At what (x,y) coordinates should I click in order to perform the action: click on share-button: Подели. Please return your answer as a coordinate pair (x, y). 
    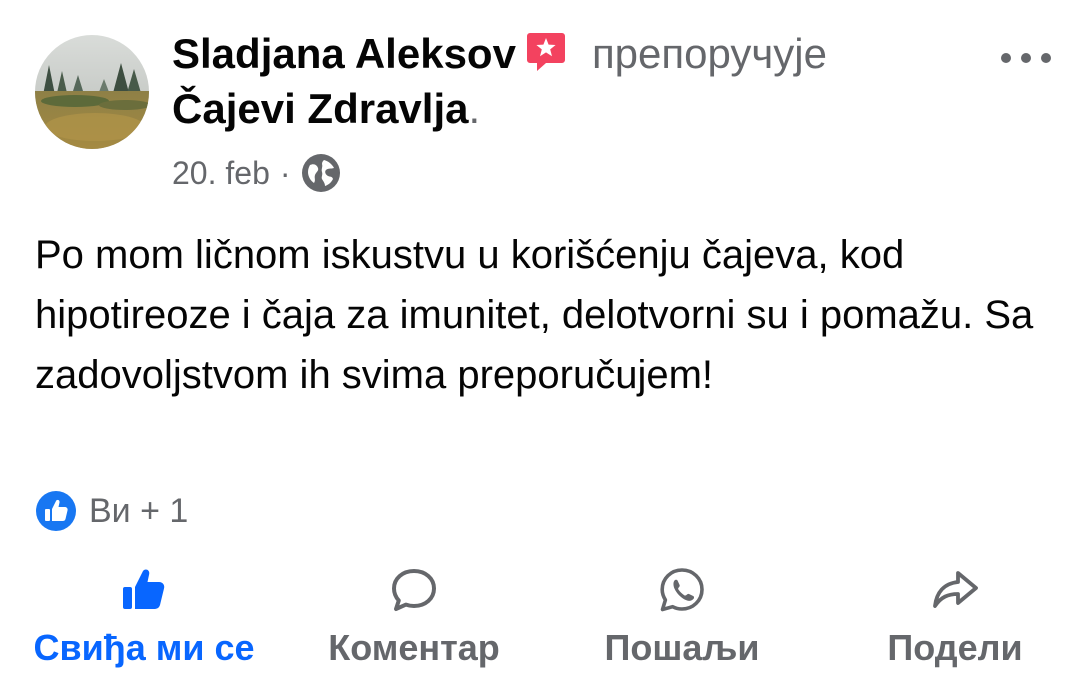
    Looking at the image, I should click on (955, 623).